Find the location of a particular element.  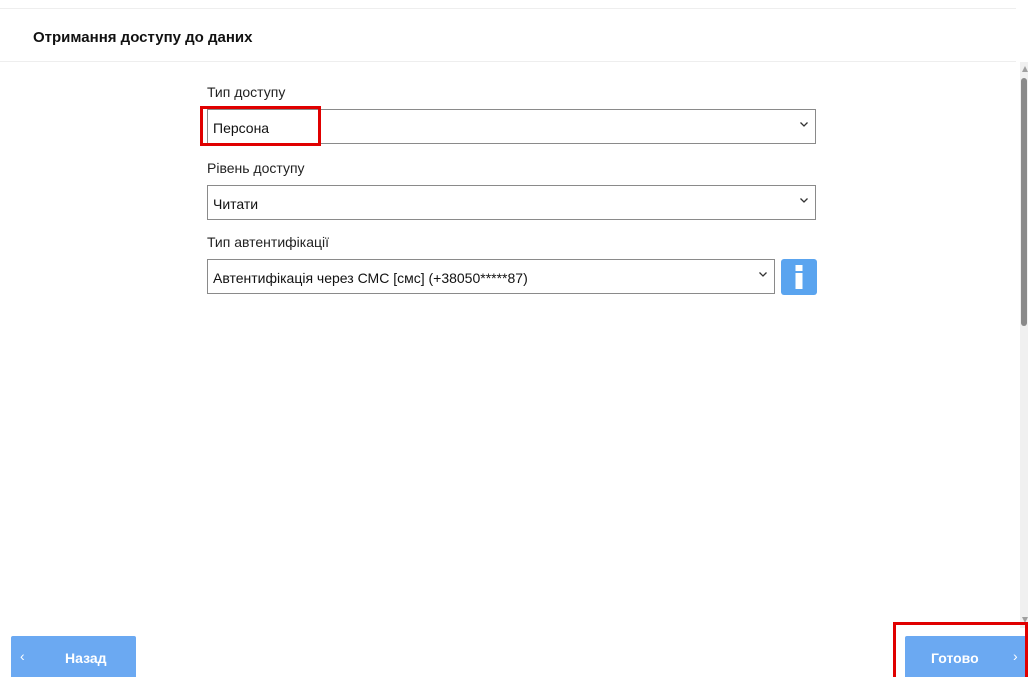

scroll-up-arrow-icon is located at coordinates (1025, 69).